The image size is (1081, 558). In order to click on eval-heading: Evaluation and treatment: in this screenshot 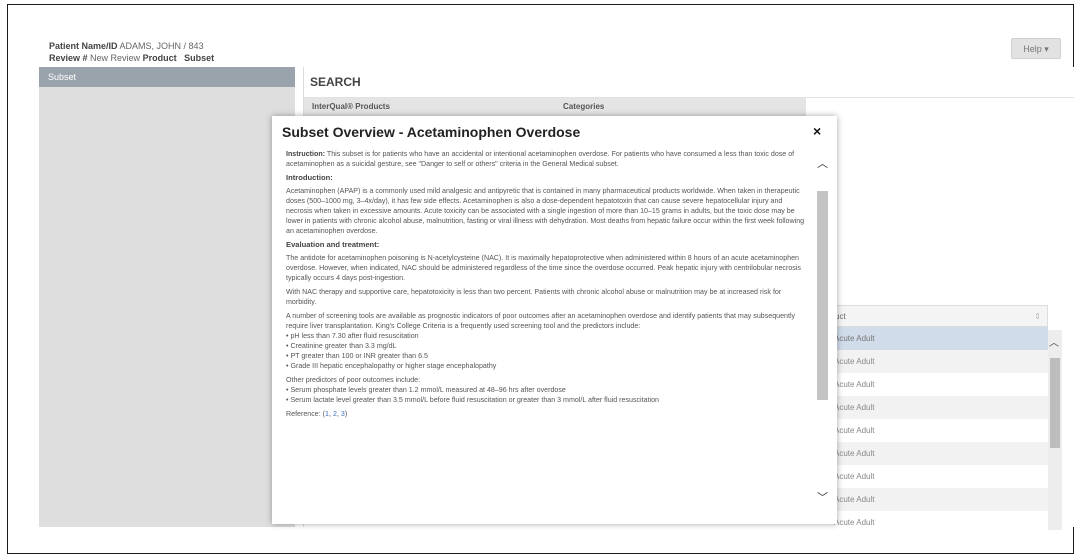, I will do `click(333, 244)`.